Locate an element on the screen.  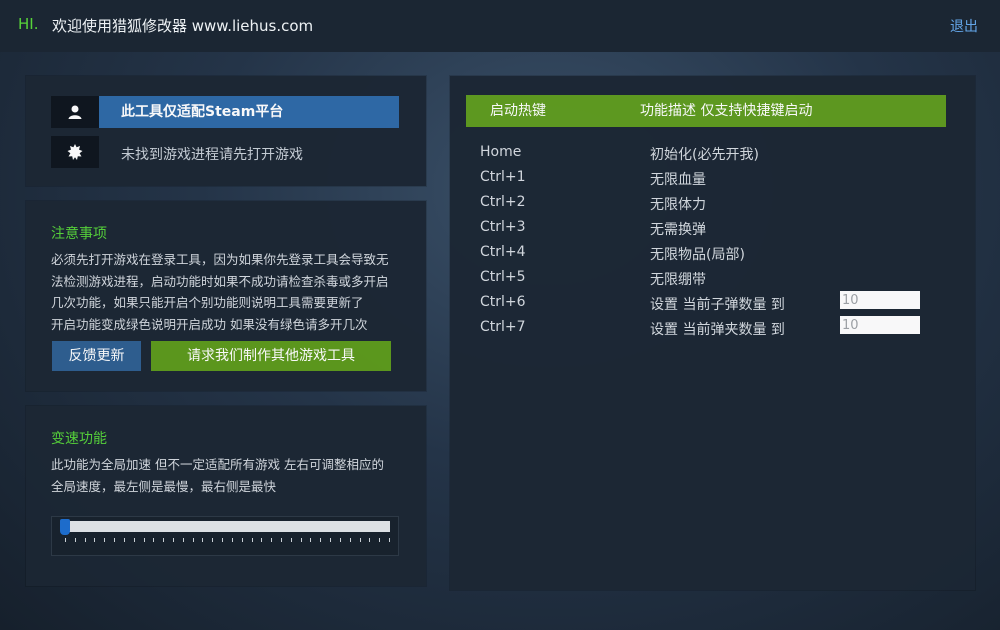
hotkey-description: 无限绷带 is located at coordinates (678, 280).